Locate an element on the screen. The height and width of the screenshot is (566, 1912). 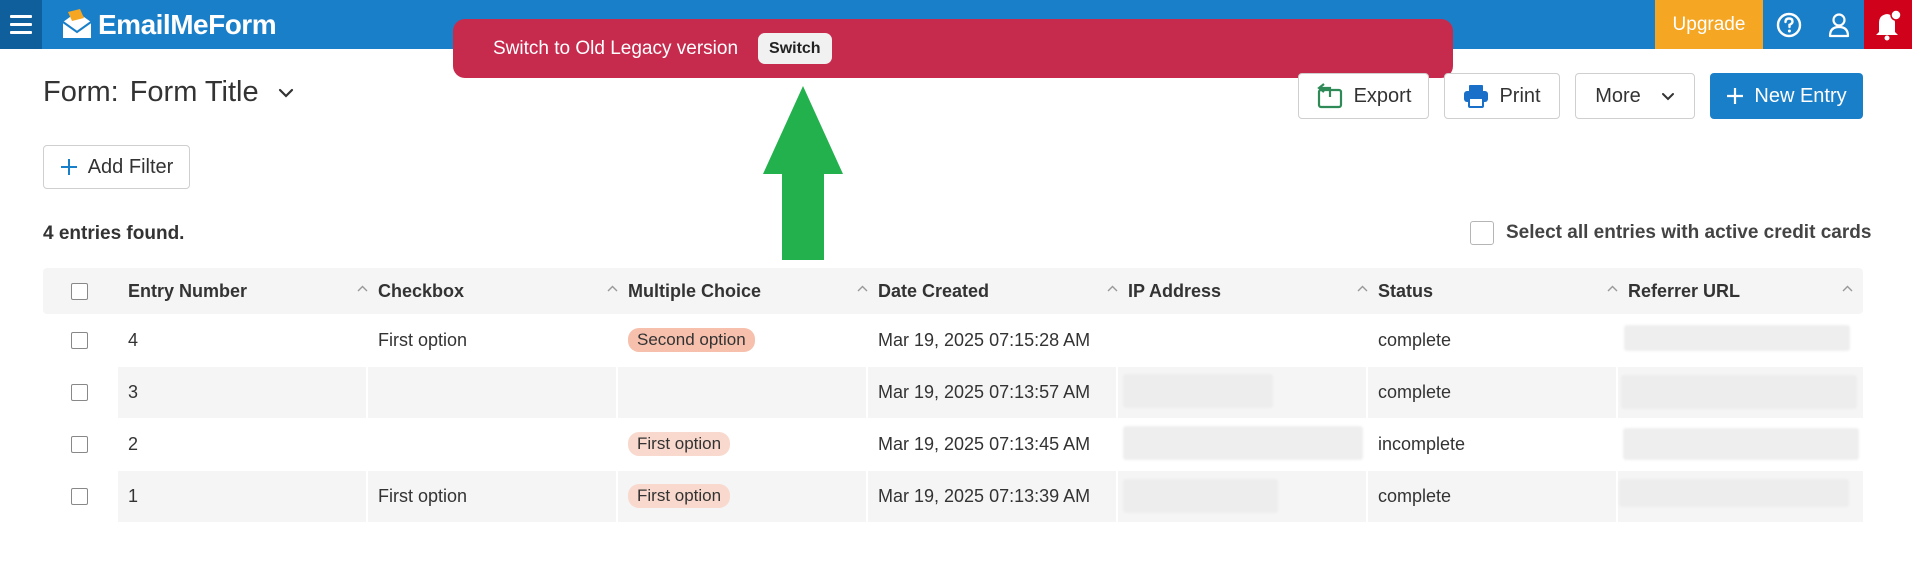
select-all-rows-checkbox is located at coordinates (79, 291).